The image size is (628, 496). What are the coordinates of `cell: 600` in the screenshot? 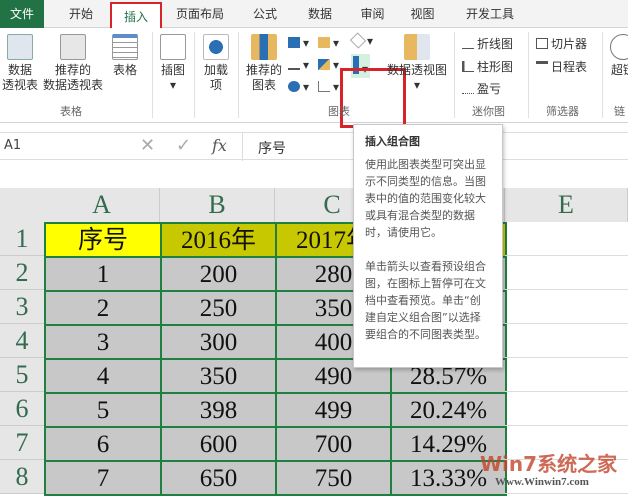 It's located at (218, 444).